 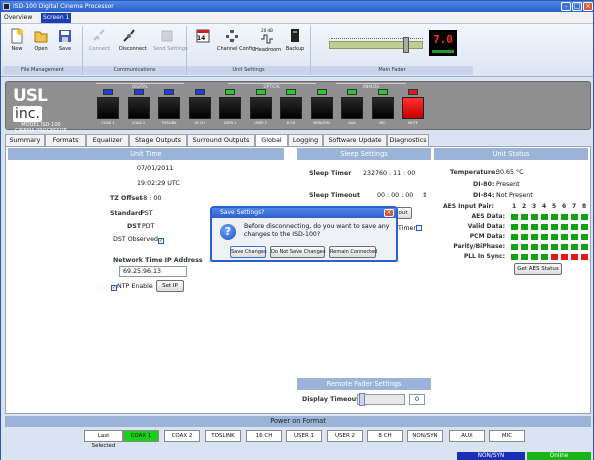 I want to click on power-on-option-non-syn: NON/SYN, so click(x=425, y=436).